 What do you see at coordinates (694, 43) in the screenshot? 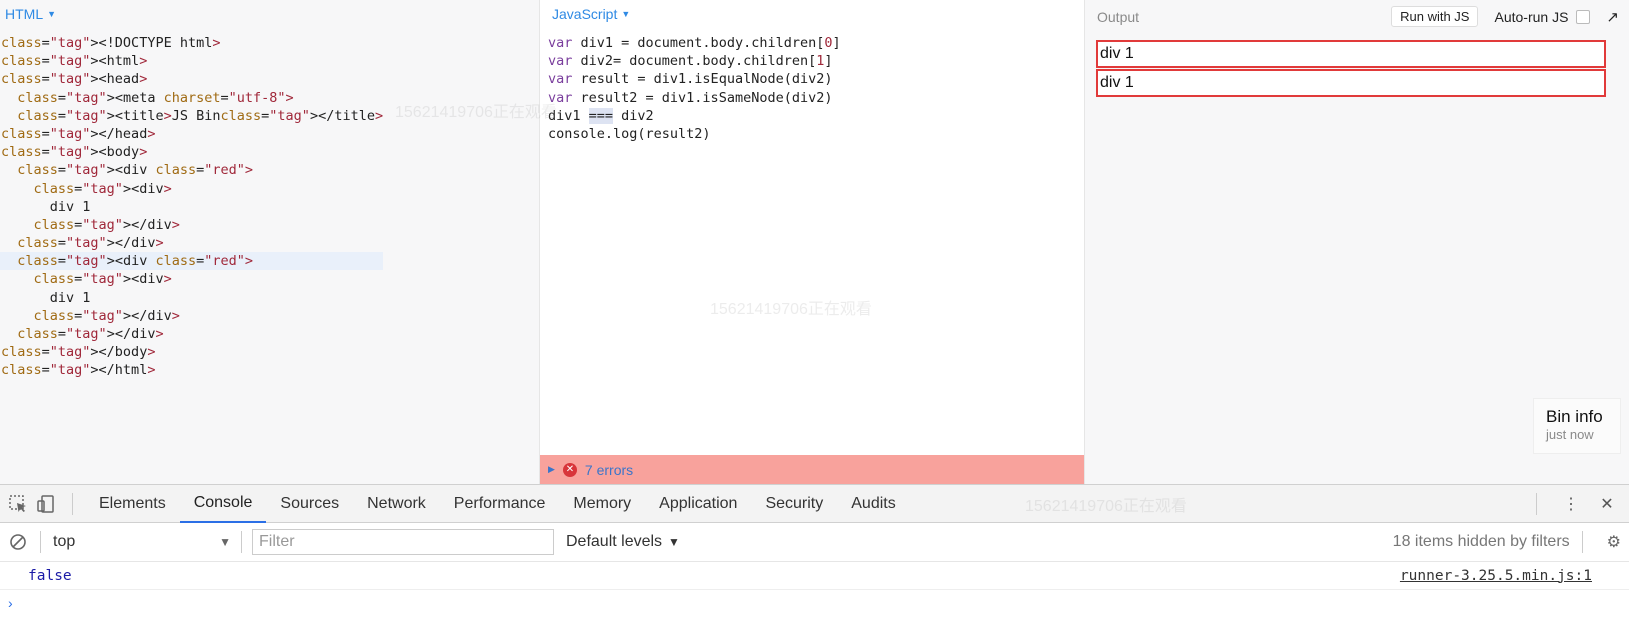
I see `js-code-line: var div1 = document.body.children[0]` at bounding box center [694, 43].